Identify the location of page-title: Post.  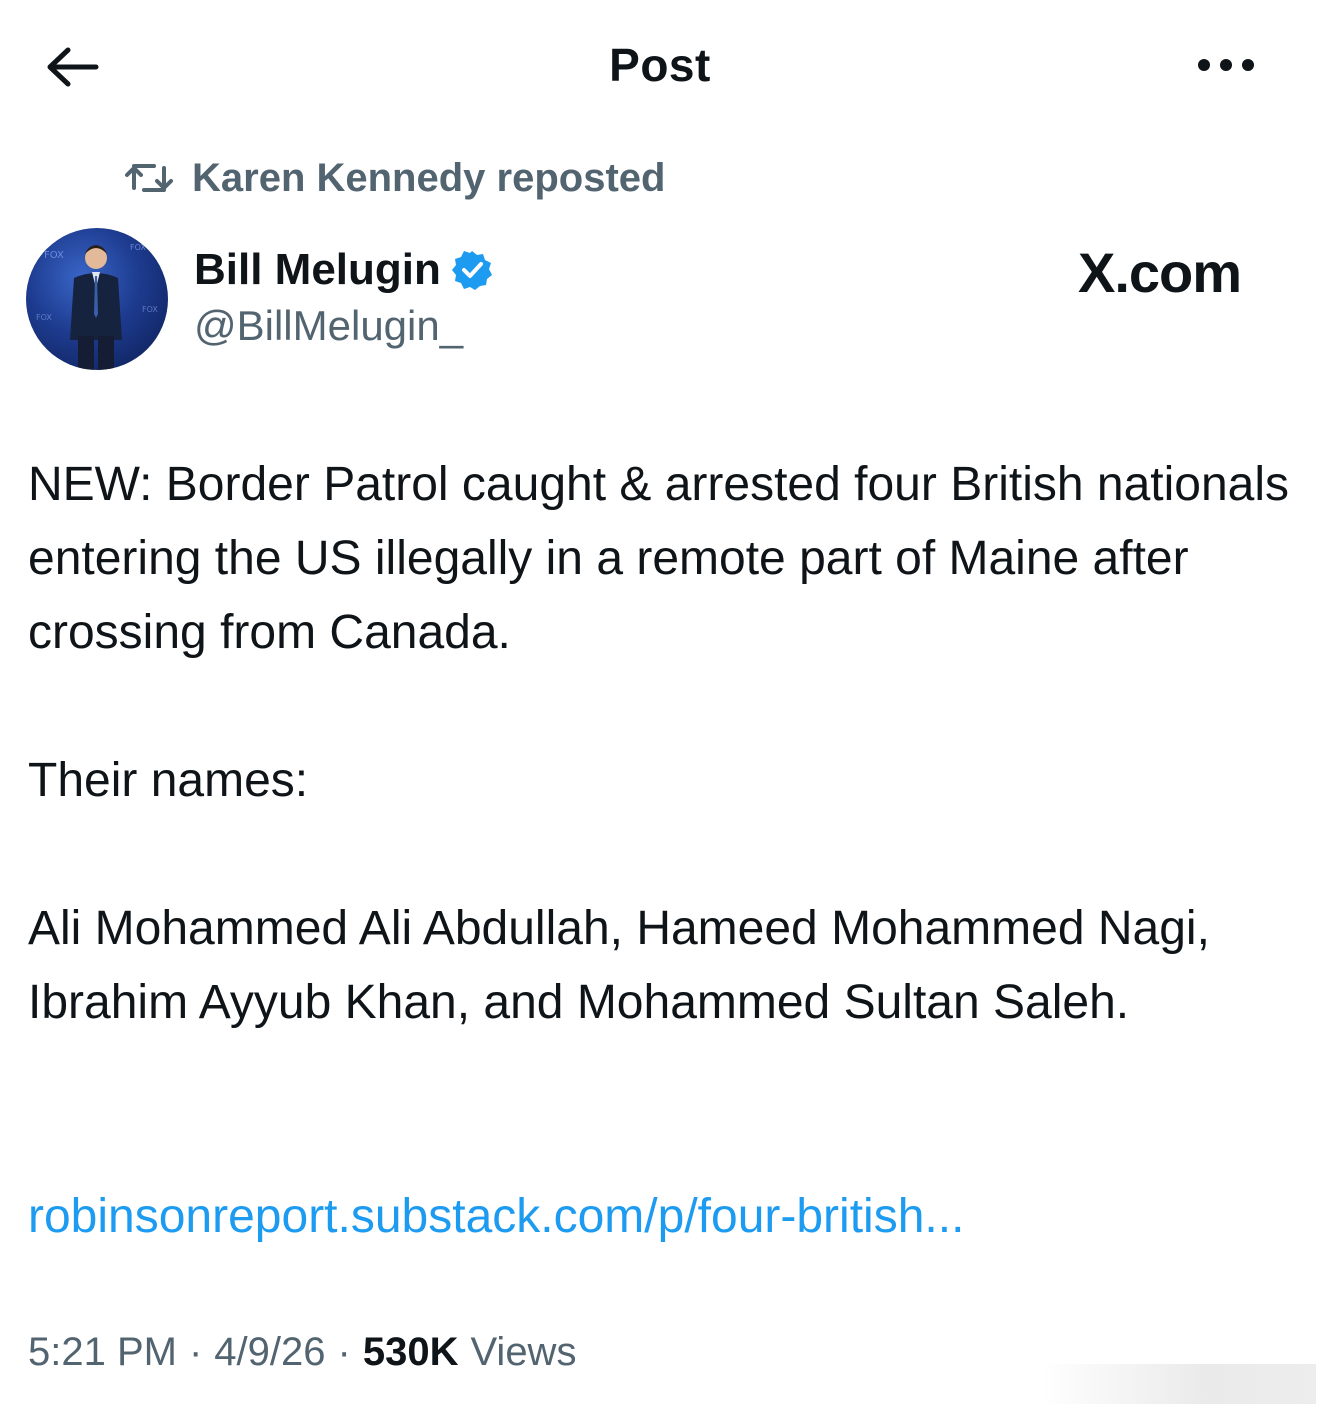
(660, 65).